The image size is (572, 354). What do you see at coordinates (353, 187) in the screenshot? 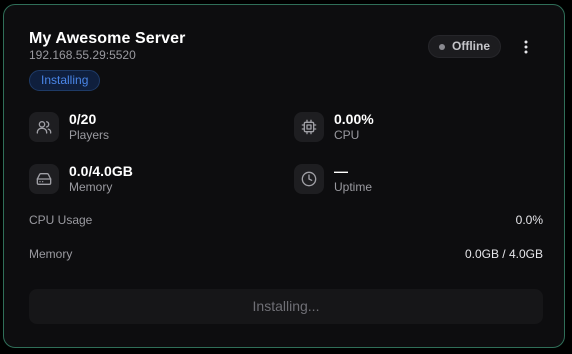
I see `uptime-label: Uptime` at bounding box center [353, 187].